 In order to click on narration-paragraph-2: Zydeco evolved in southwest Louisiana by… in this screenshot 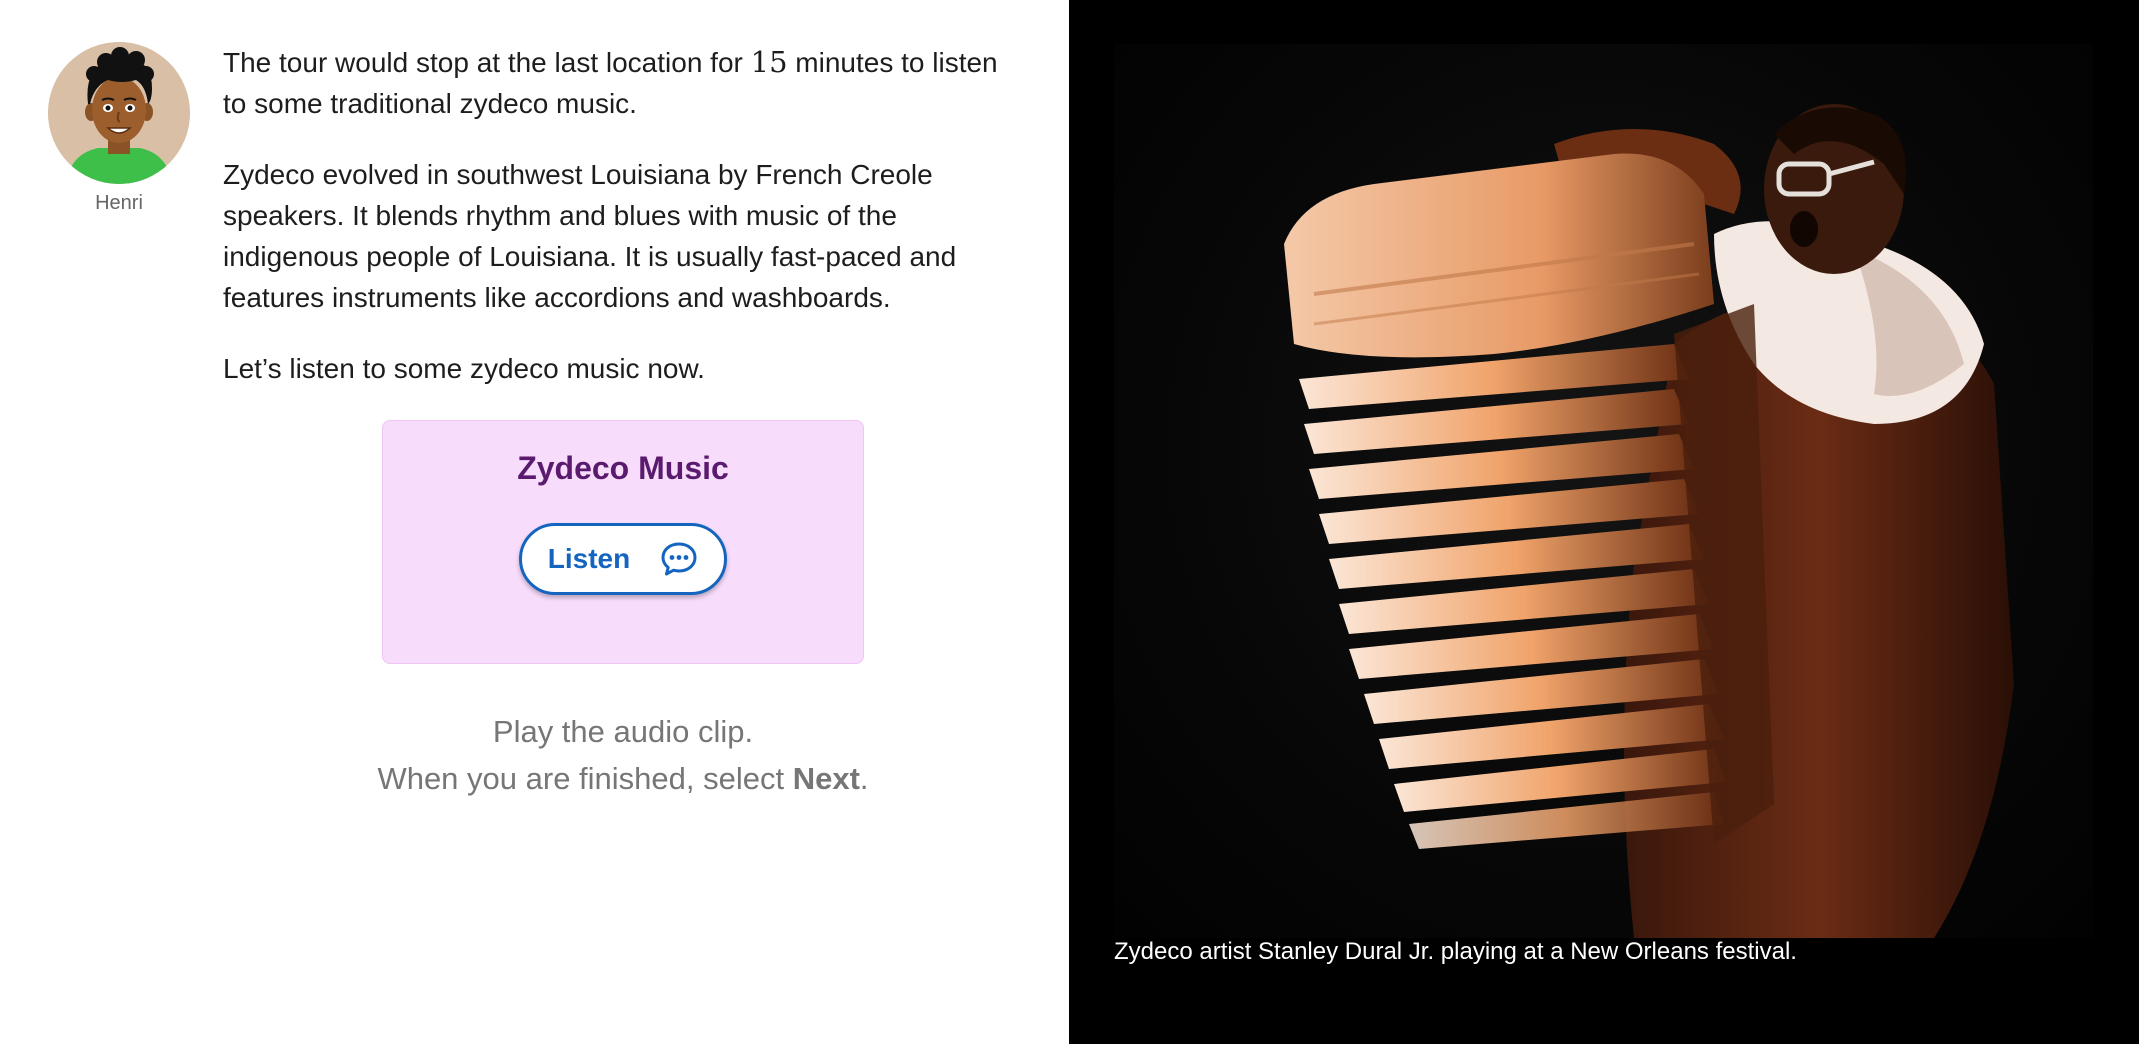, I will do `click(590, 236)`.